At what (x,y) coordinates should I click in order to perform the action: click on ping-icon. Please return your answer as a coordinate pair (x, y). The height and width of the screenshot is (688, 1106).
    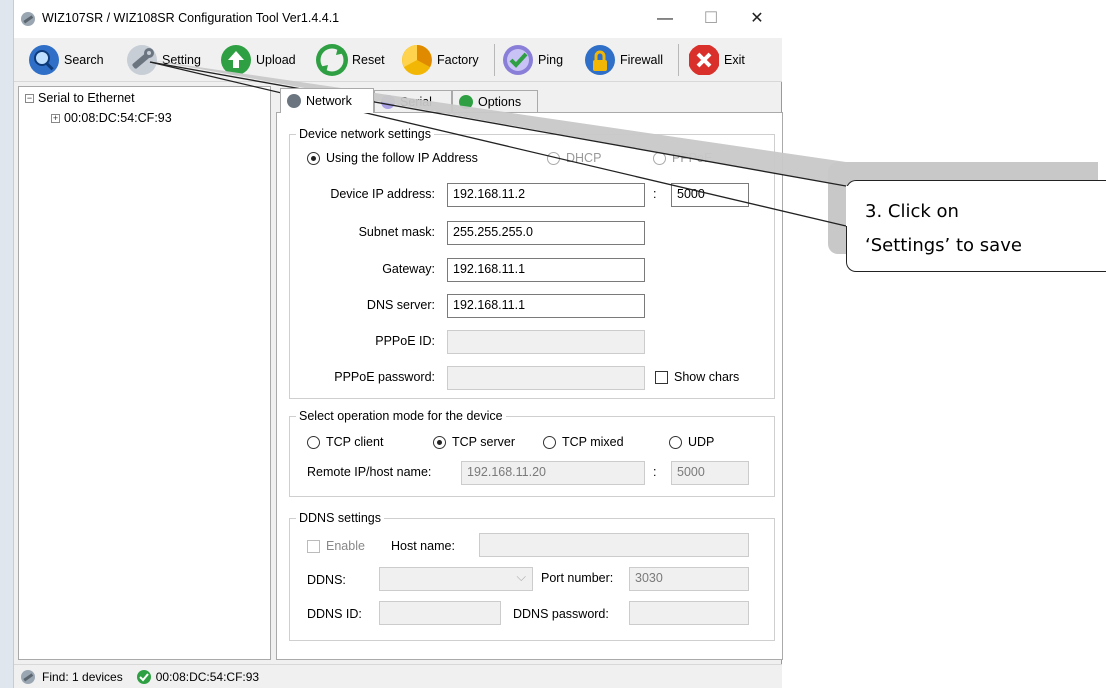
    Looking at the image, I should click on (518, 60).